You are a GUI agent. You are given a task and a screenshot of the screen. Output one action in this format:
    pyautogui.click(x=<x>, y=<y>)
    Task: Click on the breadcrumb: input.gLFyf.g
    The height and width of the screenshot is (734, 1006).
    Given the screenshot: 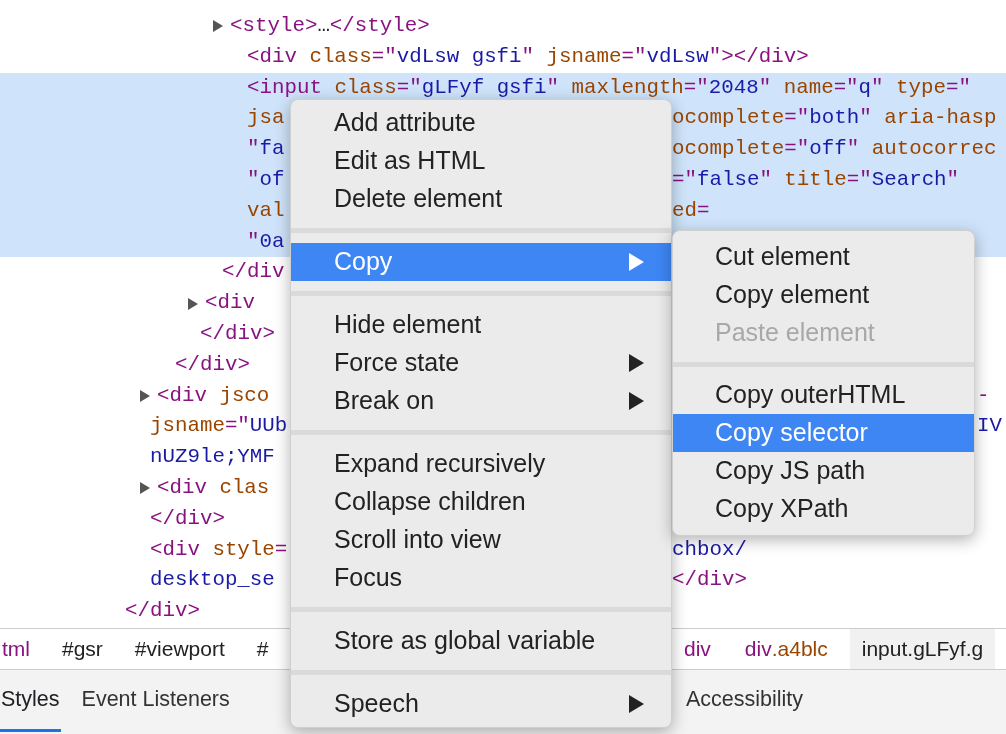 What is the action you would take?
    pyautogui.click(x=922, y=649)
    